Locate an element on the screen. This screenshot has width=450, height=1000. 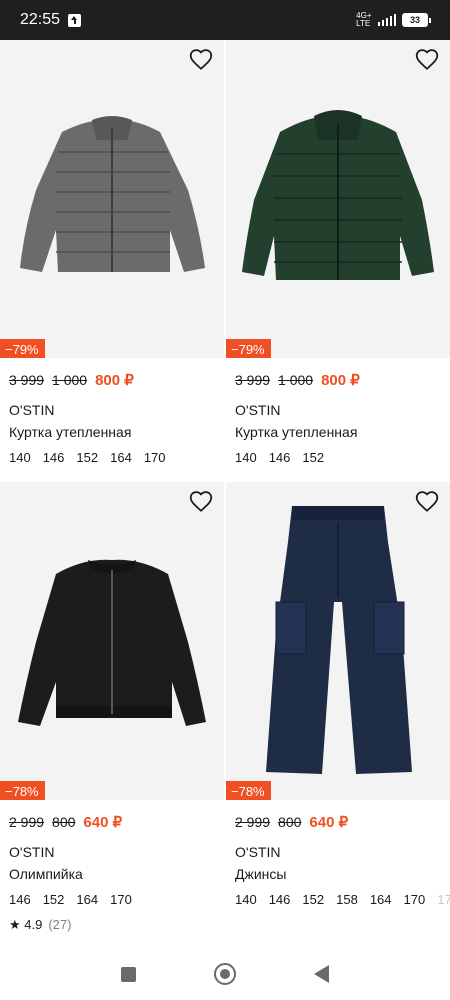
status-time: 22:55 is located at coordinates (40, 19).